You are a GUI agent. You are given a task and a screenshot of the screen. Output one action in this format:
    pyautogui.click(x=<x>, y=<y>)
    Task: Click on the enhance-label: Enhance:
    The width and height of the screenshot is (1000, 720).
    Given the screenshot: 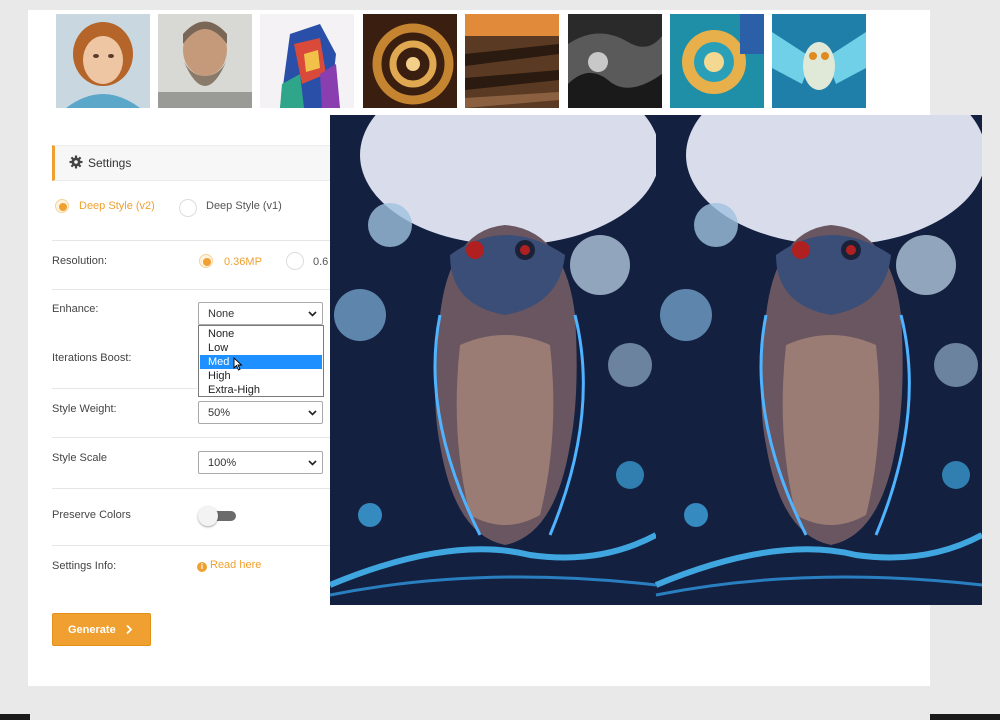 What is the action you would take?
    pyautogui.click(x=75, y=309)
    